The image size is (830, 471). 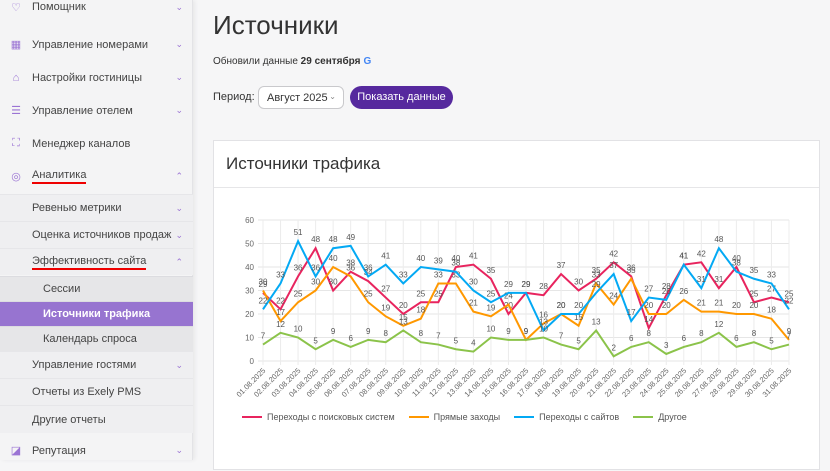 I want to click on sidebar-item-label: Менеджер каналов, so click(x=81, y=143).